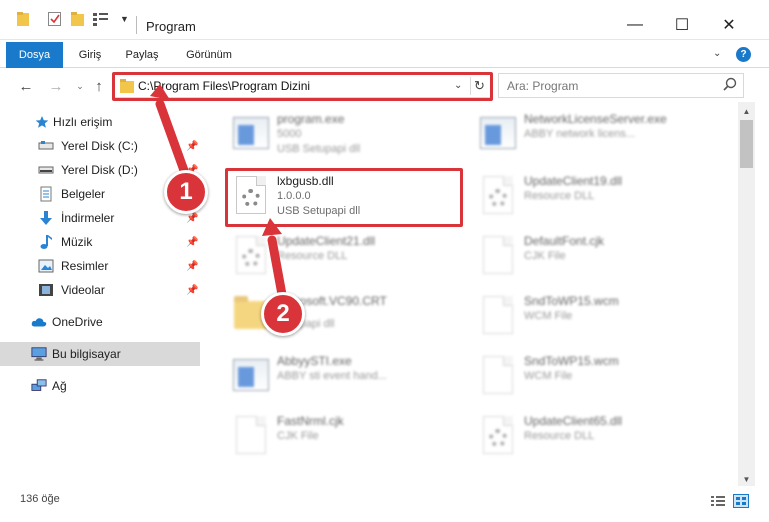 The image size is (769, 522). What do you see at coordinates (314, 361) in the screenshot?
I see `file-name: AbbyySTI.exe` at bounding box center [314, 361].